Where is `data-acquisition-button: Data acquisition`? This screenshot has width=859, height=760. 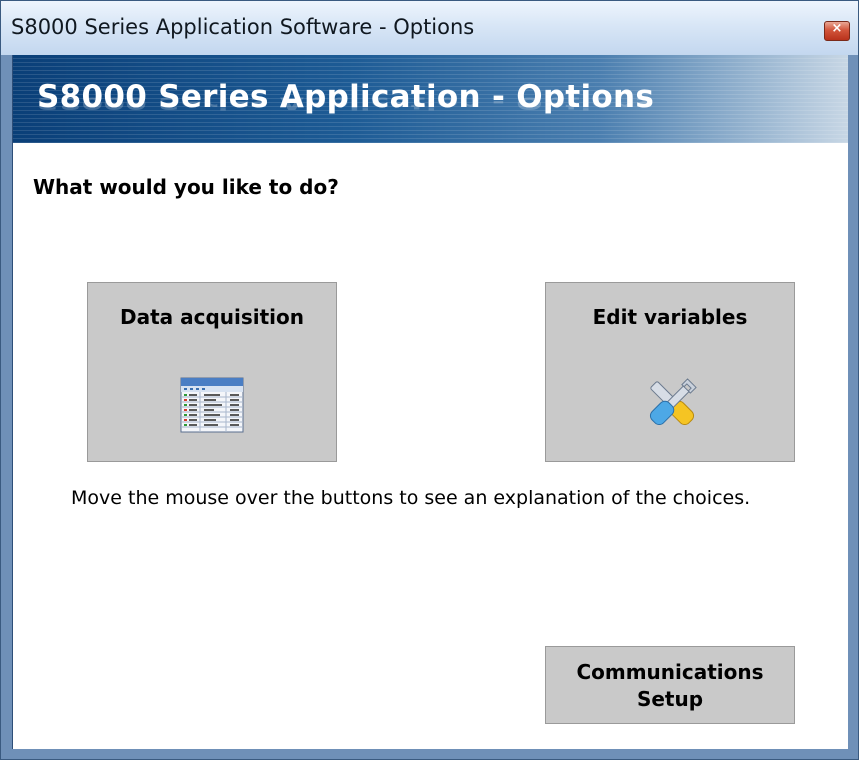
data-acquisition-button: Data acquisition is located at coordinates (212, 372).